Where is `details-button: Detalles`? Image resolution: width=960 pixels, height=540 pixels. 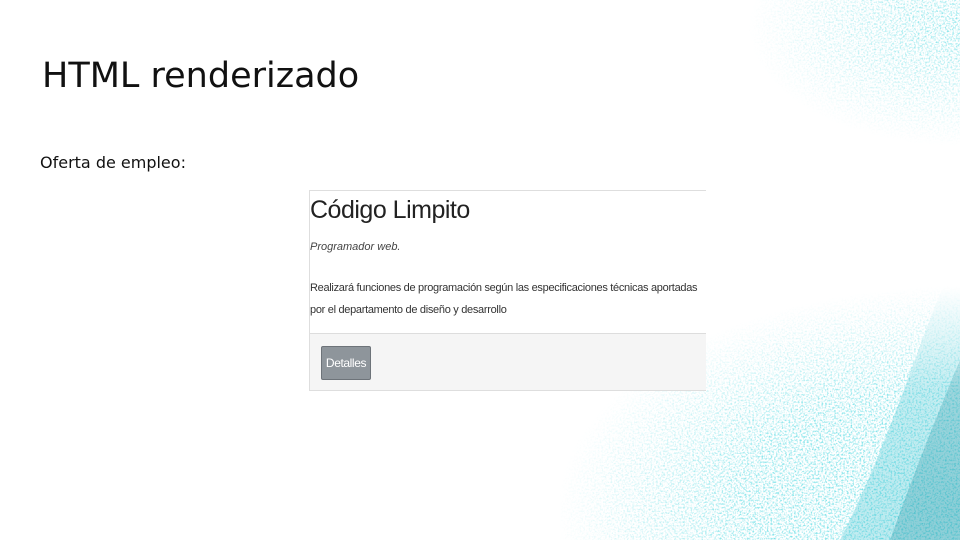 details-button: Detalles is located at coordinates (346, 363).